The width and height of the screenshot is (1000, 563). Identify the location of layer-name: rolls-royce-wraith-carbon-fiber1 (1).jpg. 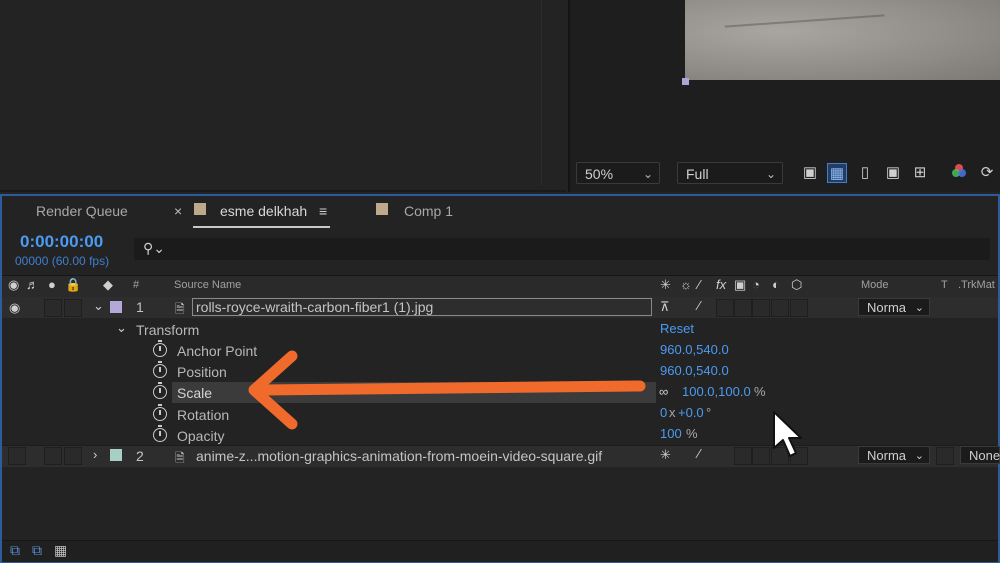
(314, 307).